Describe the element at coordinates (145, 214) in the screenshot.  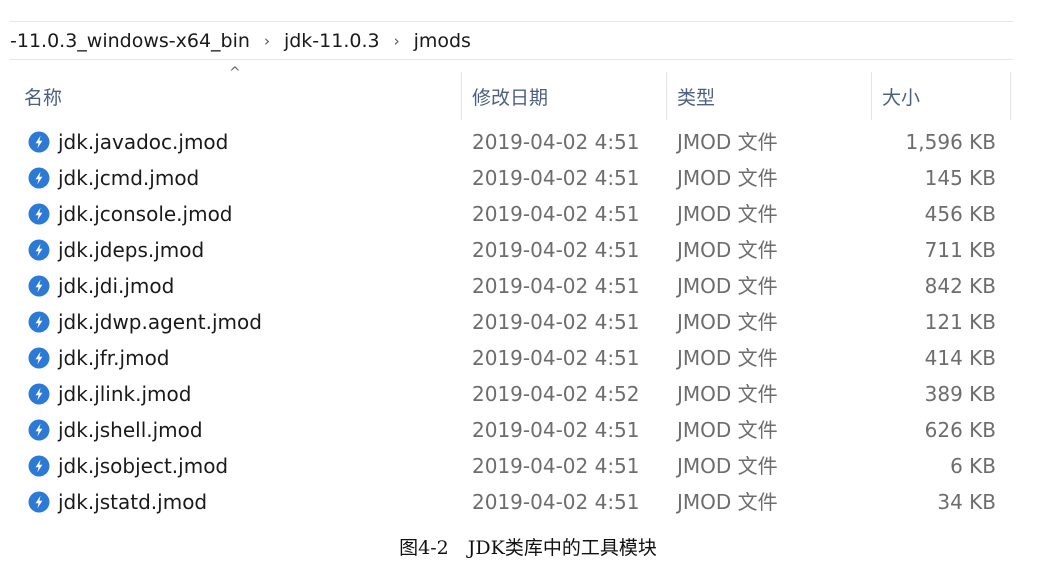
I see `file-name: jdk.jconsole.jmod` at that location.